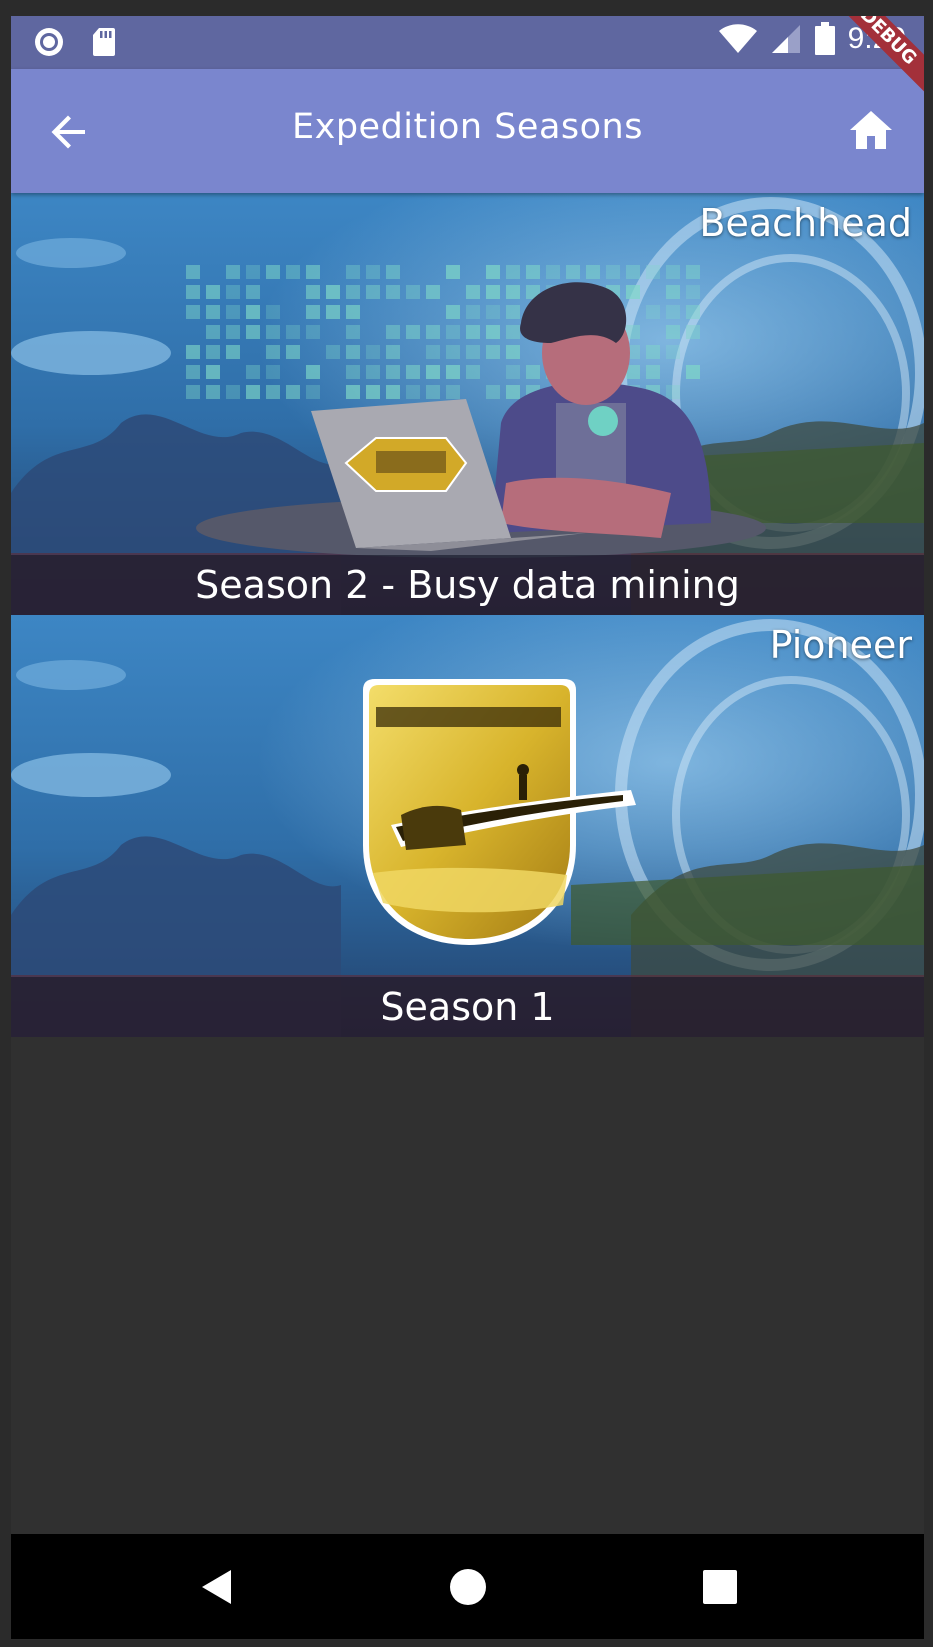 The width and height of the screenshot is (933, 1647). What do you see at coordinates (218, 1587) in the screenshot?
I see `nav-back-icon` at bounding box center [218, 1587].